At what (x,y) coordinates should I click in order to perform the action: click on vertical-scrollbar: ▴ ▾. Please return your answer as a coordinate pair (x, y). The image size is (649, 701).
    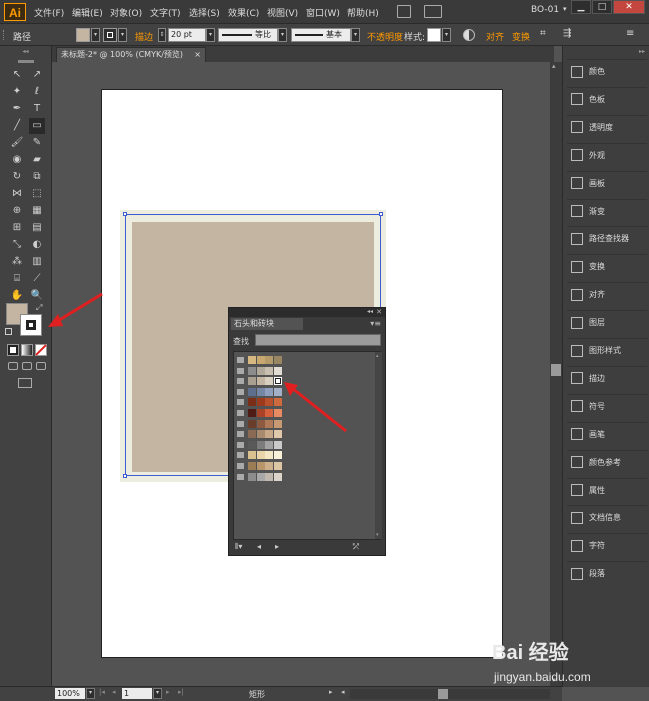
    Looking at the image, I should click on (556, 374).